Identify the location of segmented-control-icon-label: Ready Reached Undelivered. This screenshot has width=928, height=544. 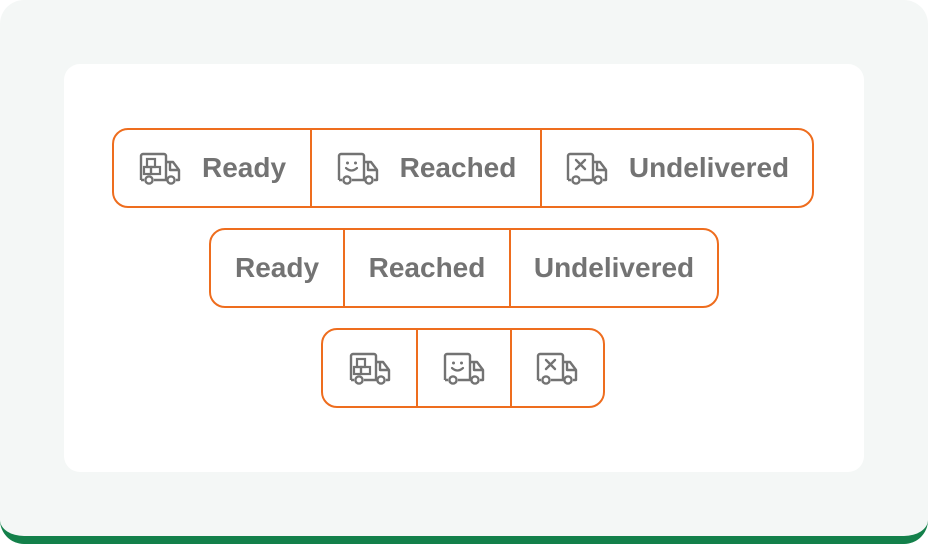
(463, 168).